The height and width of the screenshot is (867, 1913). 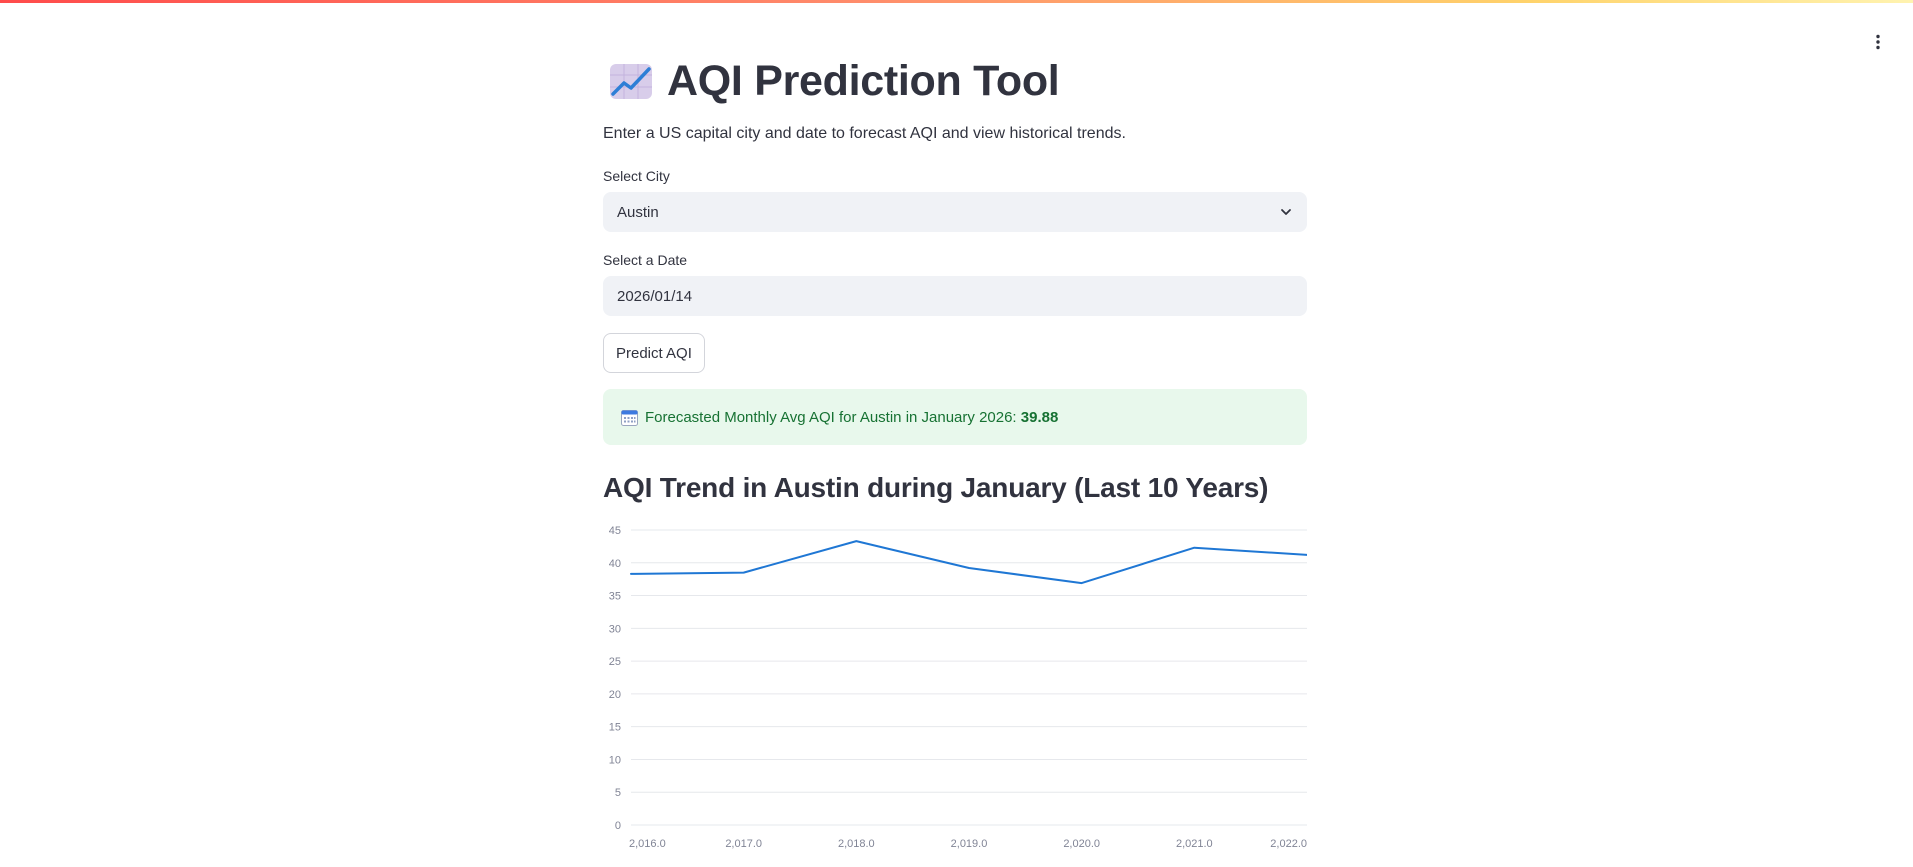 What do you see at coordinates (615, 662) in the screenshot?
I see `y-tick-label: 25` at bounding box center [615, 662].